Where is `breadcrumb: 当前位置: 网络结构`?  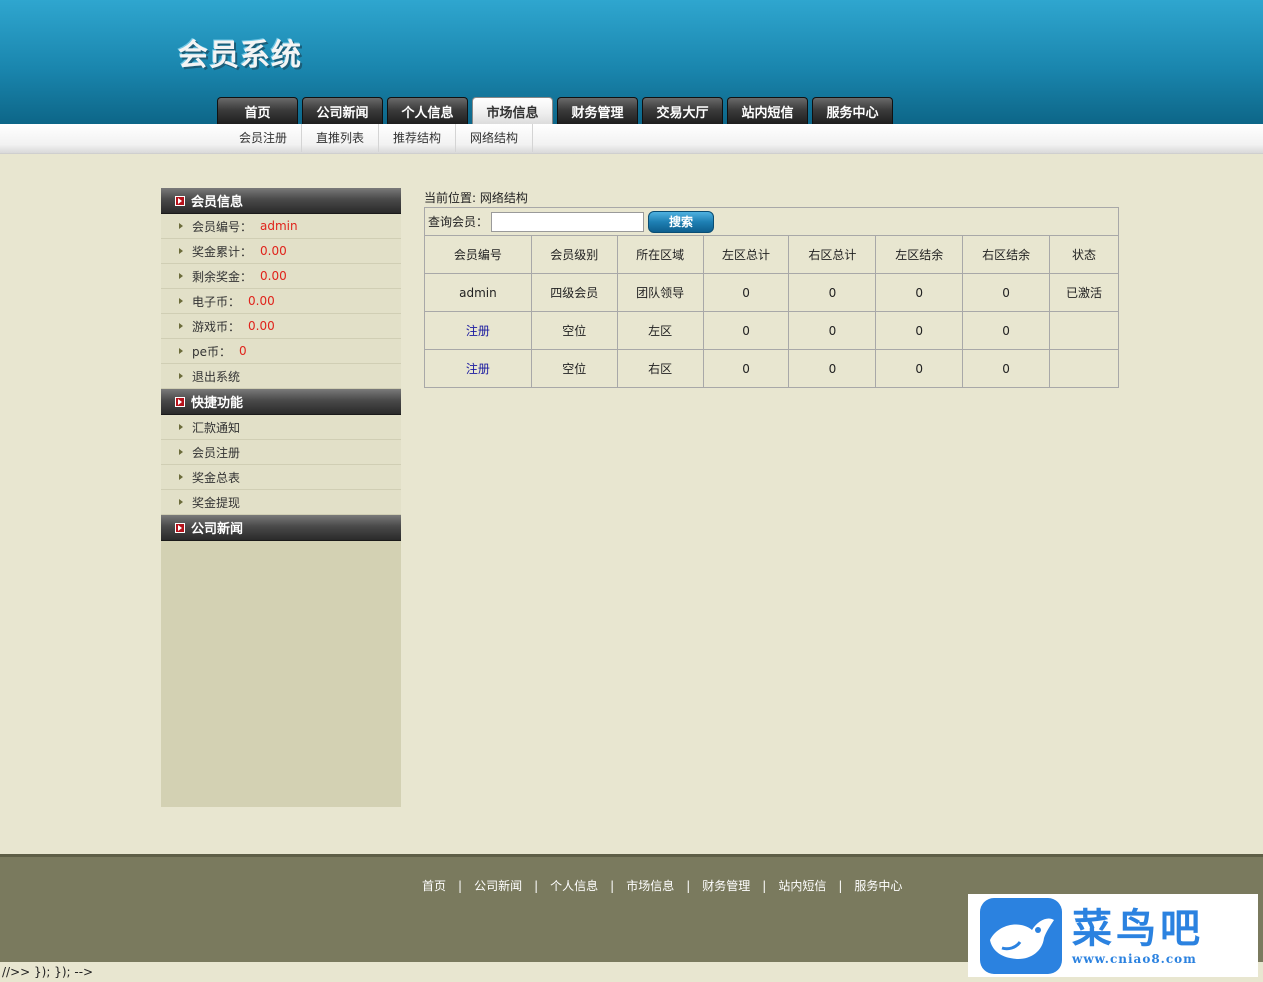
breadcrumb: 当前位置: 网络结构 is located at coordinates (476, 198).